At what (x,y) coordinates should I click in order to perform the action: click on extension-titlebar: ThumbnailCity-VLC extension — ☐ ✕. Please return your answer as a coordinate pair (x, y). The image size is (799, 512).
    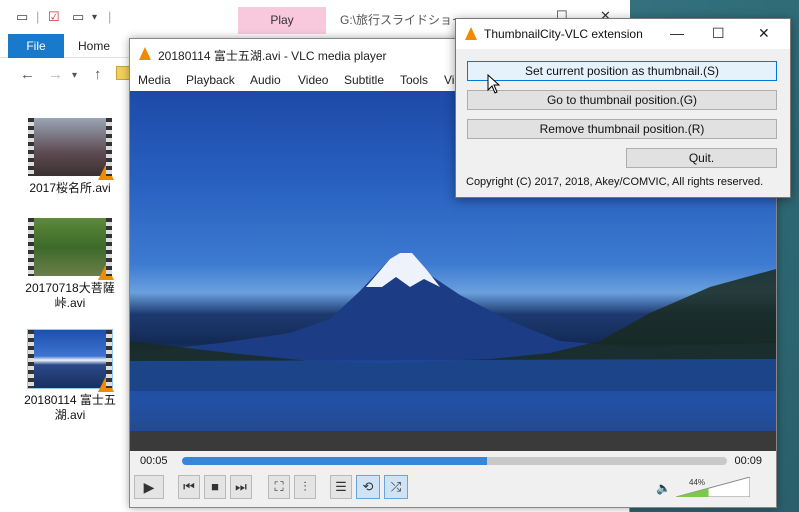
    Looking at the image, I should click on (623, 34).